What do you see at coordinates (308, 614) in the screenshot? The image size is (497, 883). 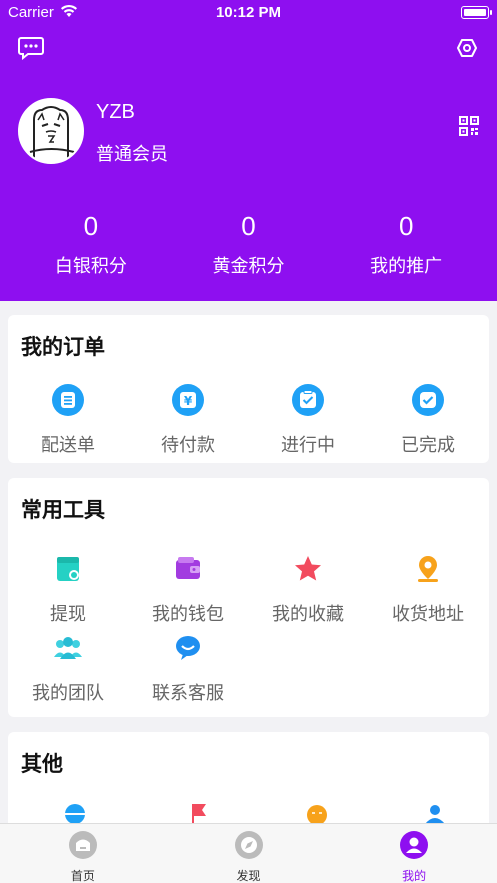 I see `tool-item-label: 我的收藏` at bounding box center [308, 614].